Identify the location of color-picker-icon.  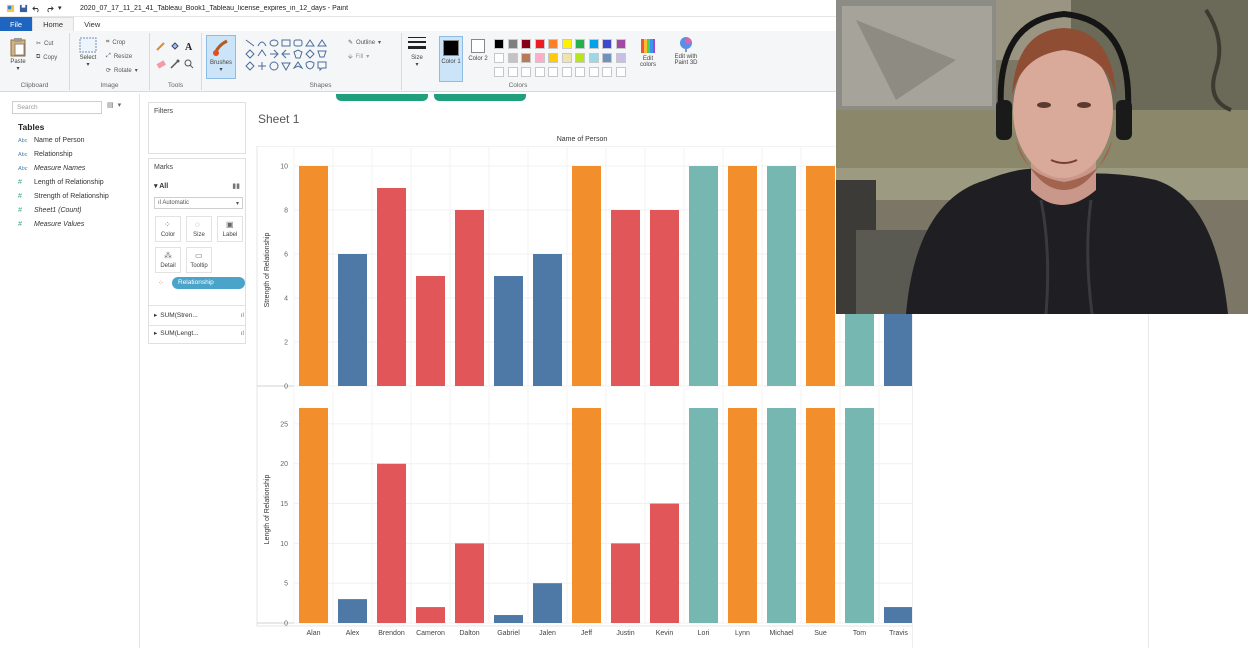
(175, 64).